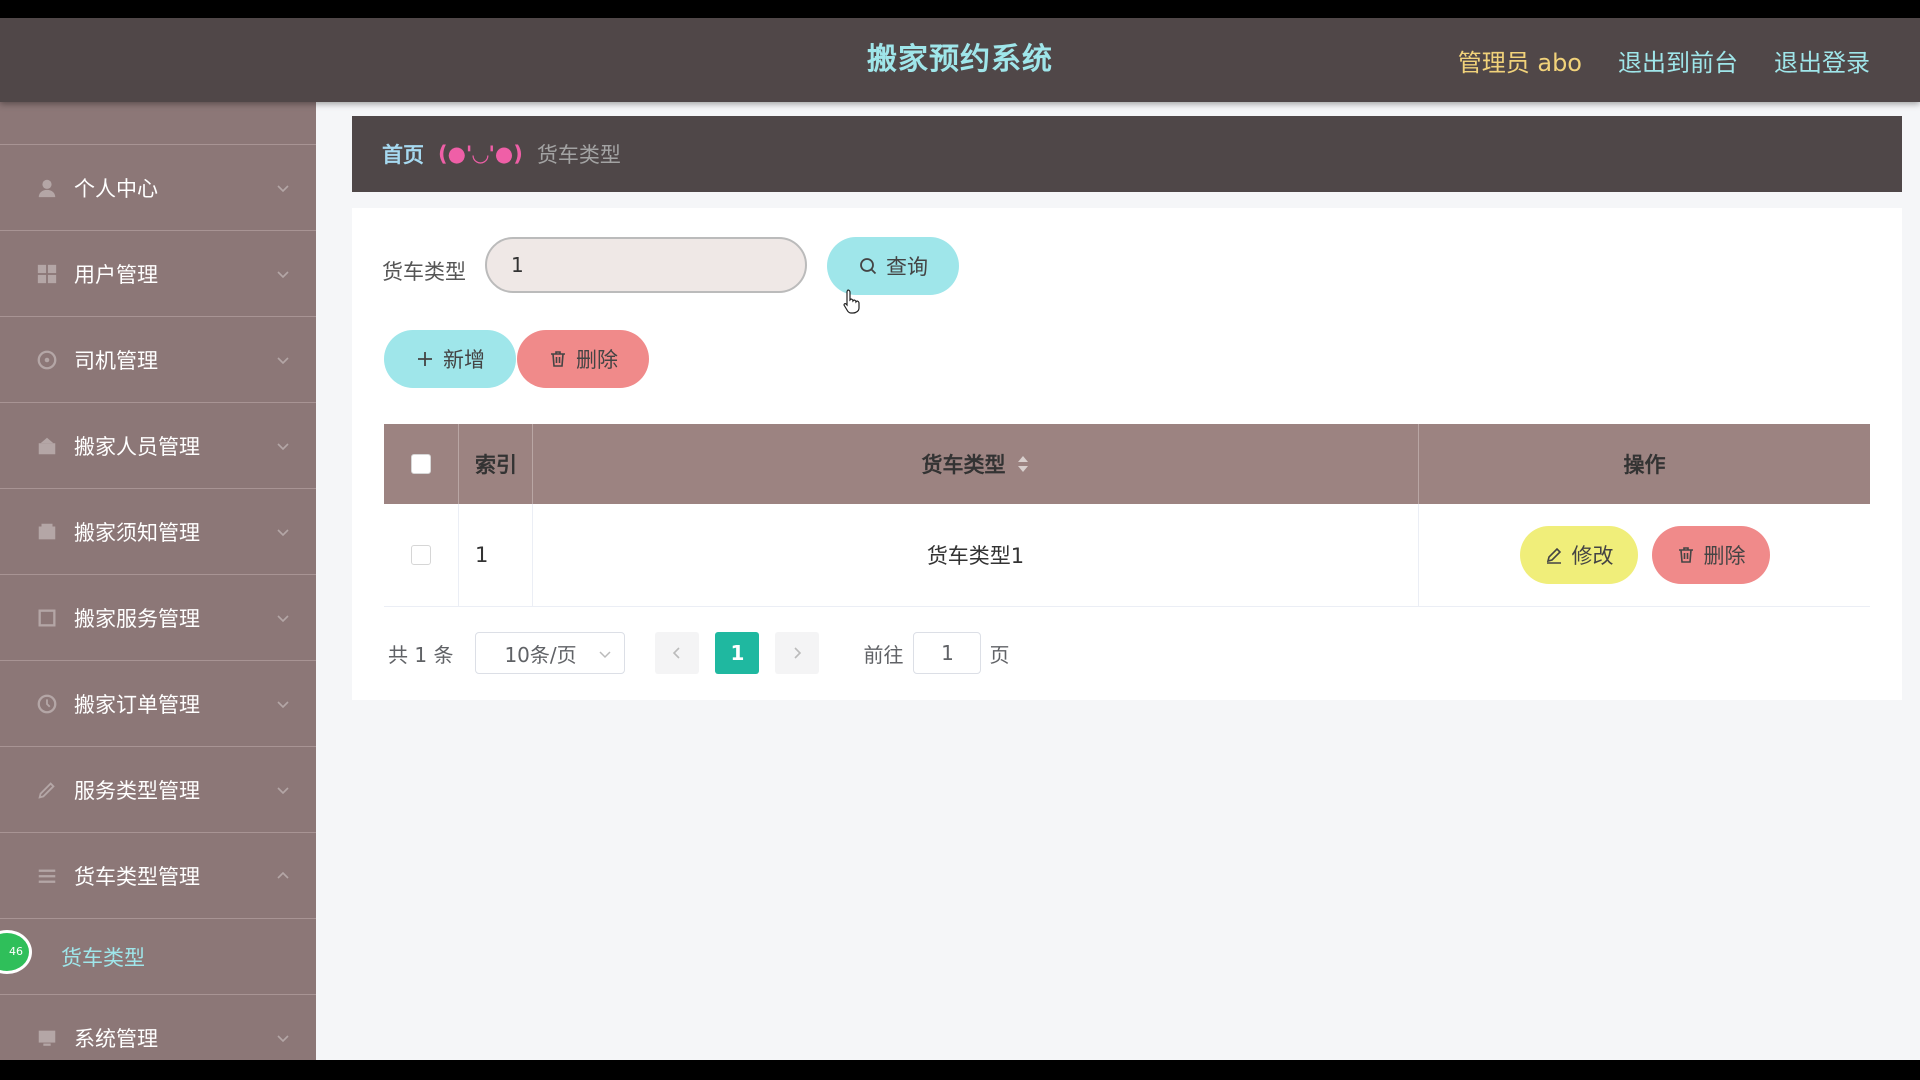 The width and height of the screenshot is (1920, 1080). I want to click on search-icon, so click(868, 266).